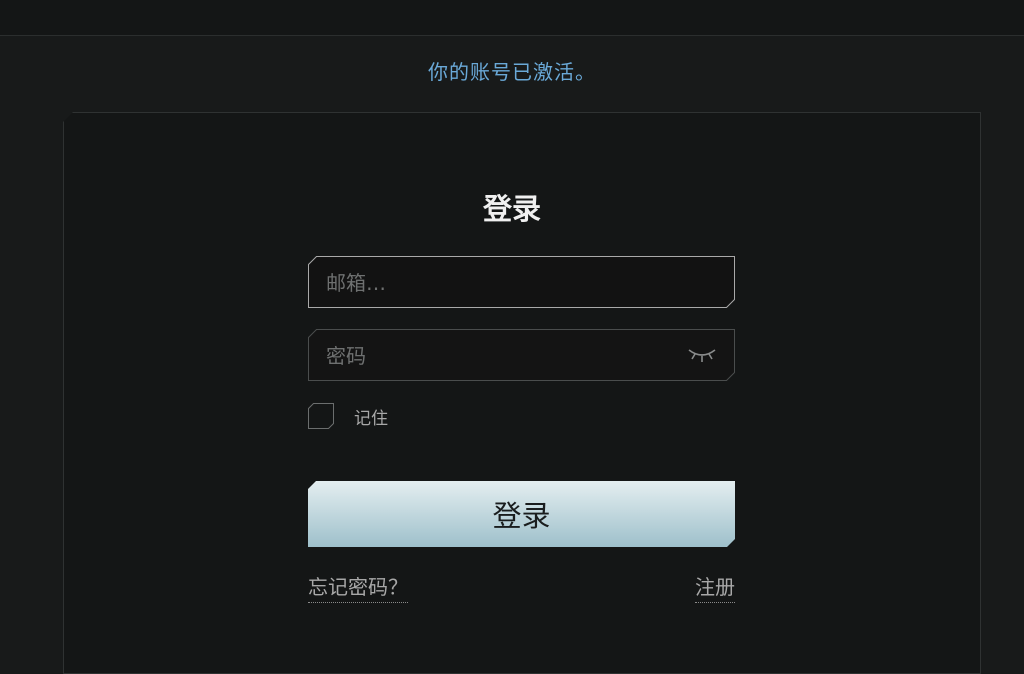 This screenshot has height=674, width=1024. Describe the element at coordinates (321, 416) in the screenshot. I see `remember-checkbox` at that location.